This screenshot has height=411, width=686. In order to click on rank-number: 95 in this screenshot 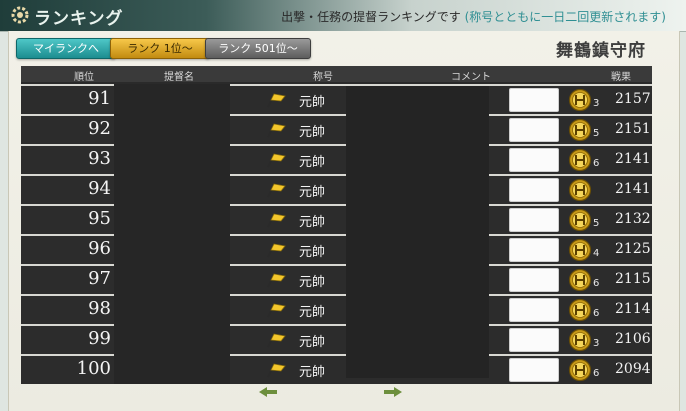, I will do `click(99, 218)`.